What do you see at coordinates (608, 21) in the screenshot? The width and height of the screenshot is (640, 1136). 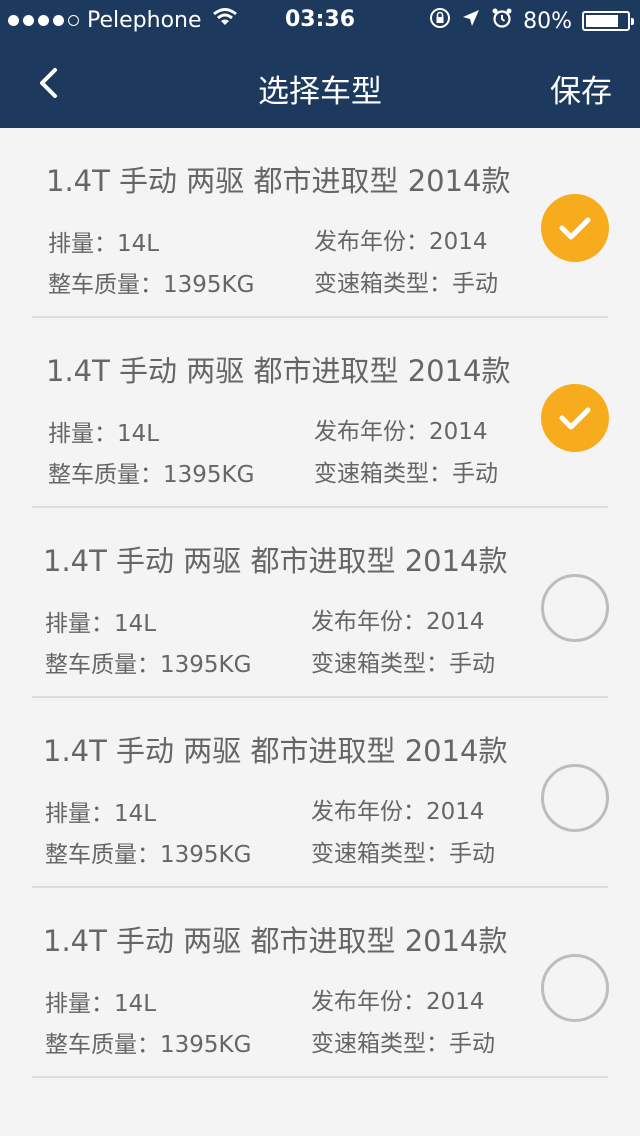 I see `battery-icon` at bounding box center [608, 21].